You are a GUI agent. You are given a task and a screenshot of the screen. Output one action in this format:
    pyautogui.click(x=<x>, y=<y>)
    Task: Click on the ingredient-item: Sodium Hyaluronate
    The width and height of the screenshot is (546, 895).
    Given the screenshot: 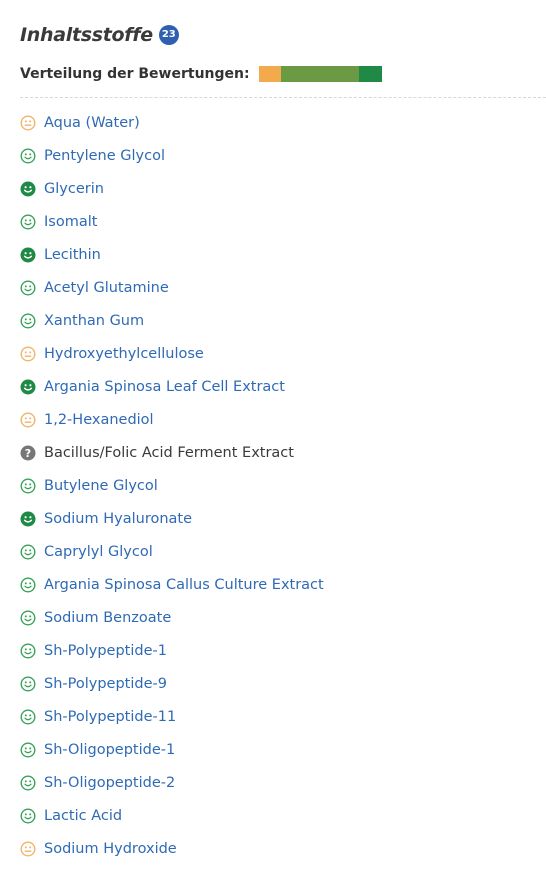 What is the action you would take?
    pyautogui.click(x=172, y=518)
    